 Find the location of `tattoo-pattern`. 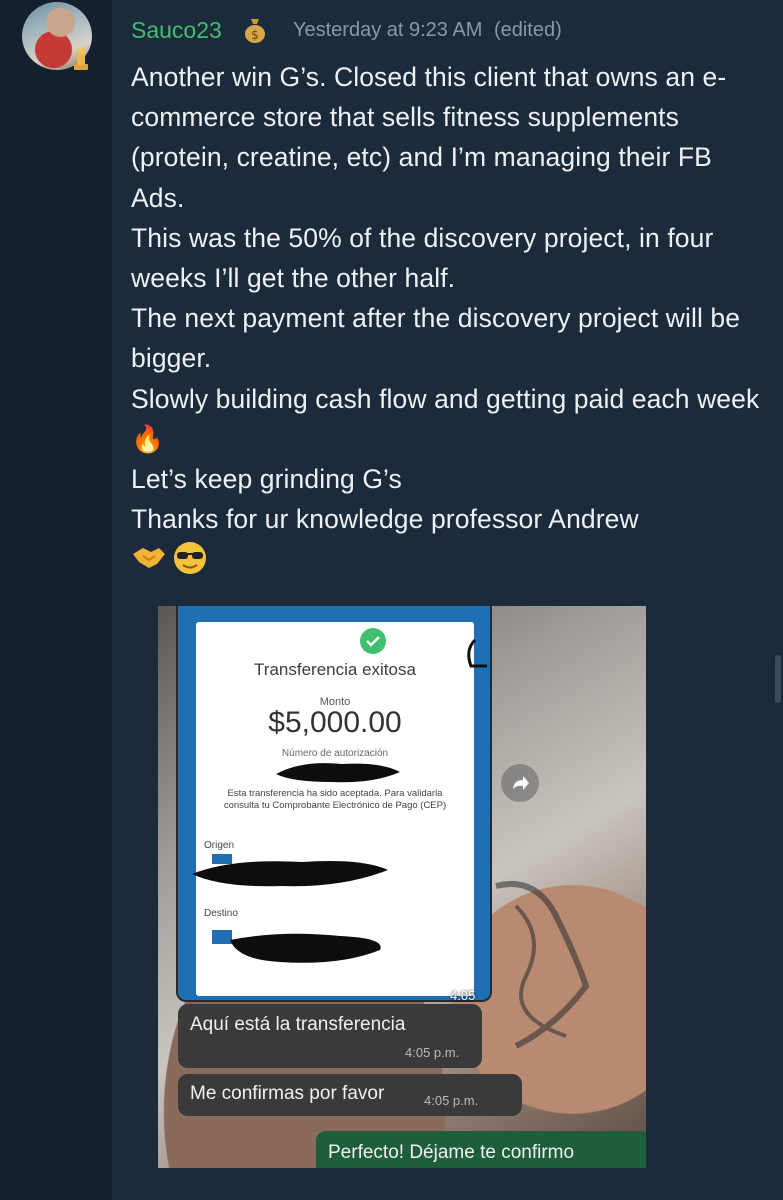

tattoo-pattern is located at coordinates (542, 965).